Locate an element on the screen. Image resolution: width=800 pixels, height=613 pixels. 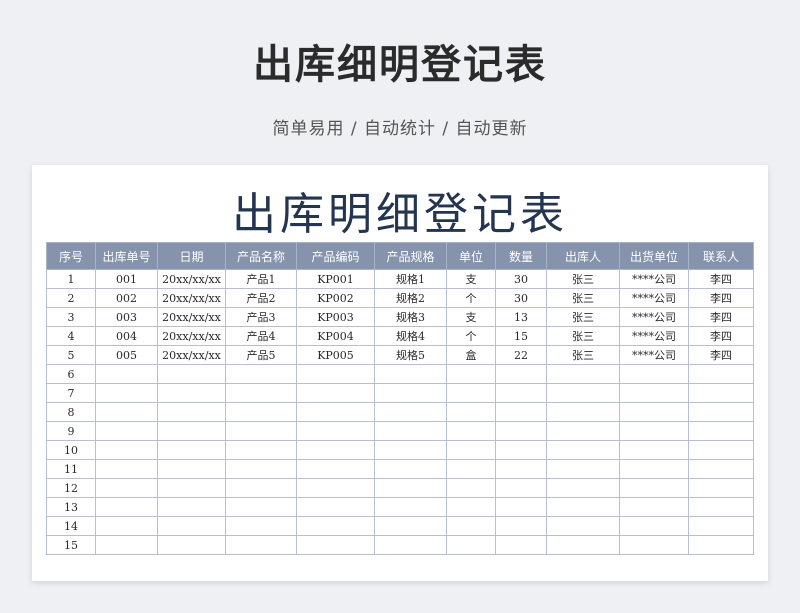
table-cell: 22 is located at coordinates (521, 355).